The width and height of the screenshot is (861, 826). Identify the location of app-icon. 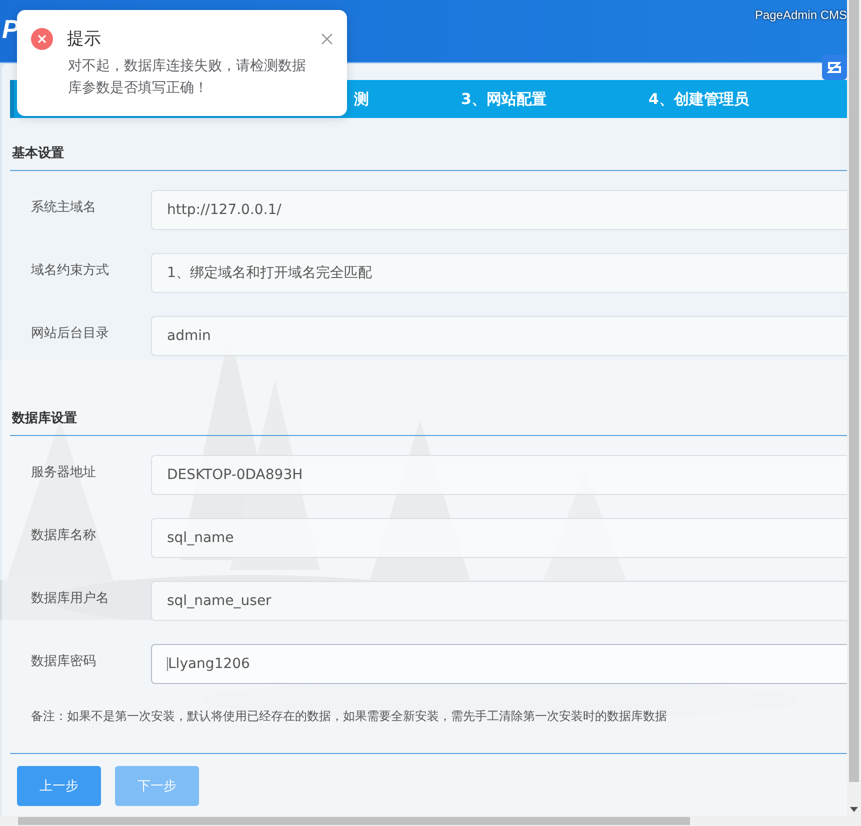
(834, 67).